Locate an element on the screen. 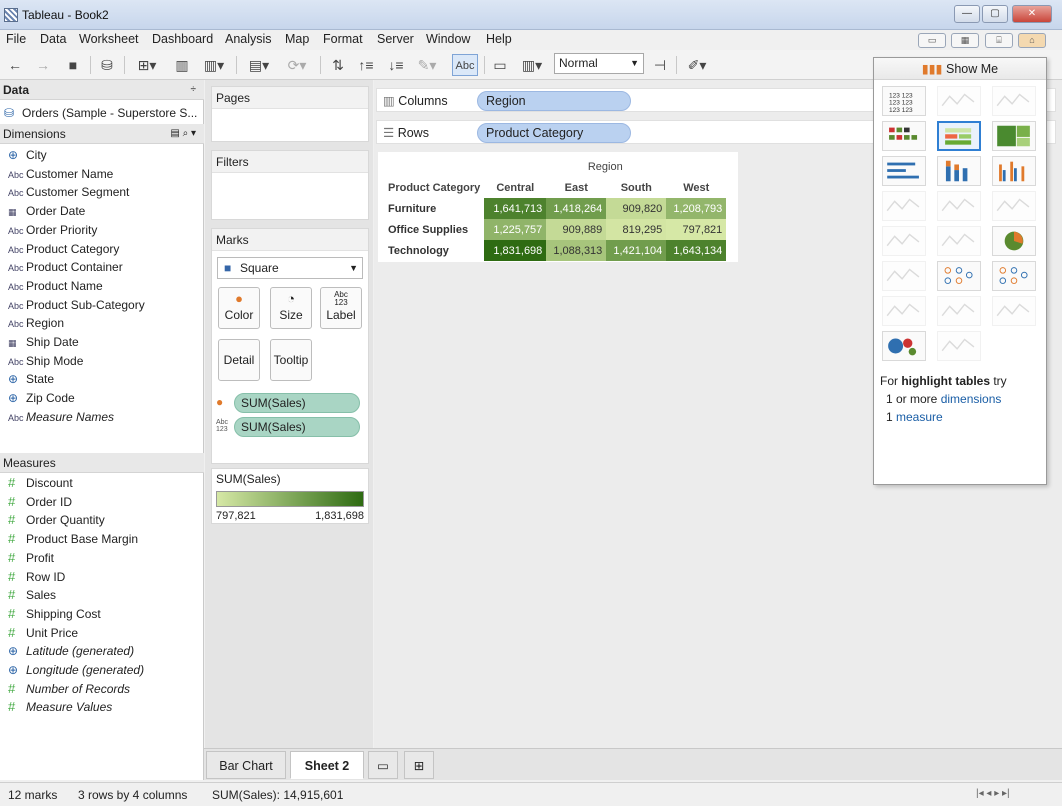 This screenshot has width=1062, height=806. new-dashboard-tab-icon: ⊞ is located at coordinates (419, 765).